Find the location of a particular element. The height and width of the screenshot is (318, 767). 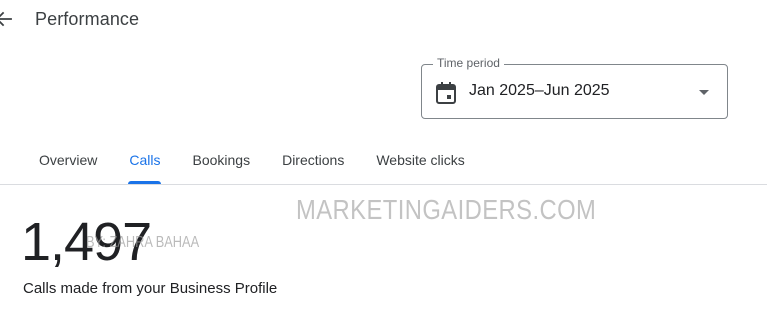

tab-overview: Overview is located at coordinates (68, 162).